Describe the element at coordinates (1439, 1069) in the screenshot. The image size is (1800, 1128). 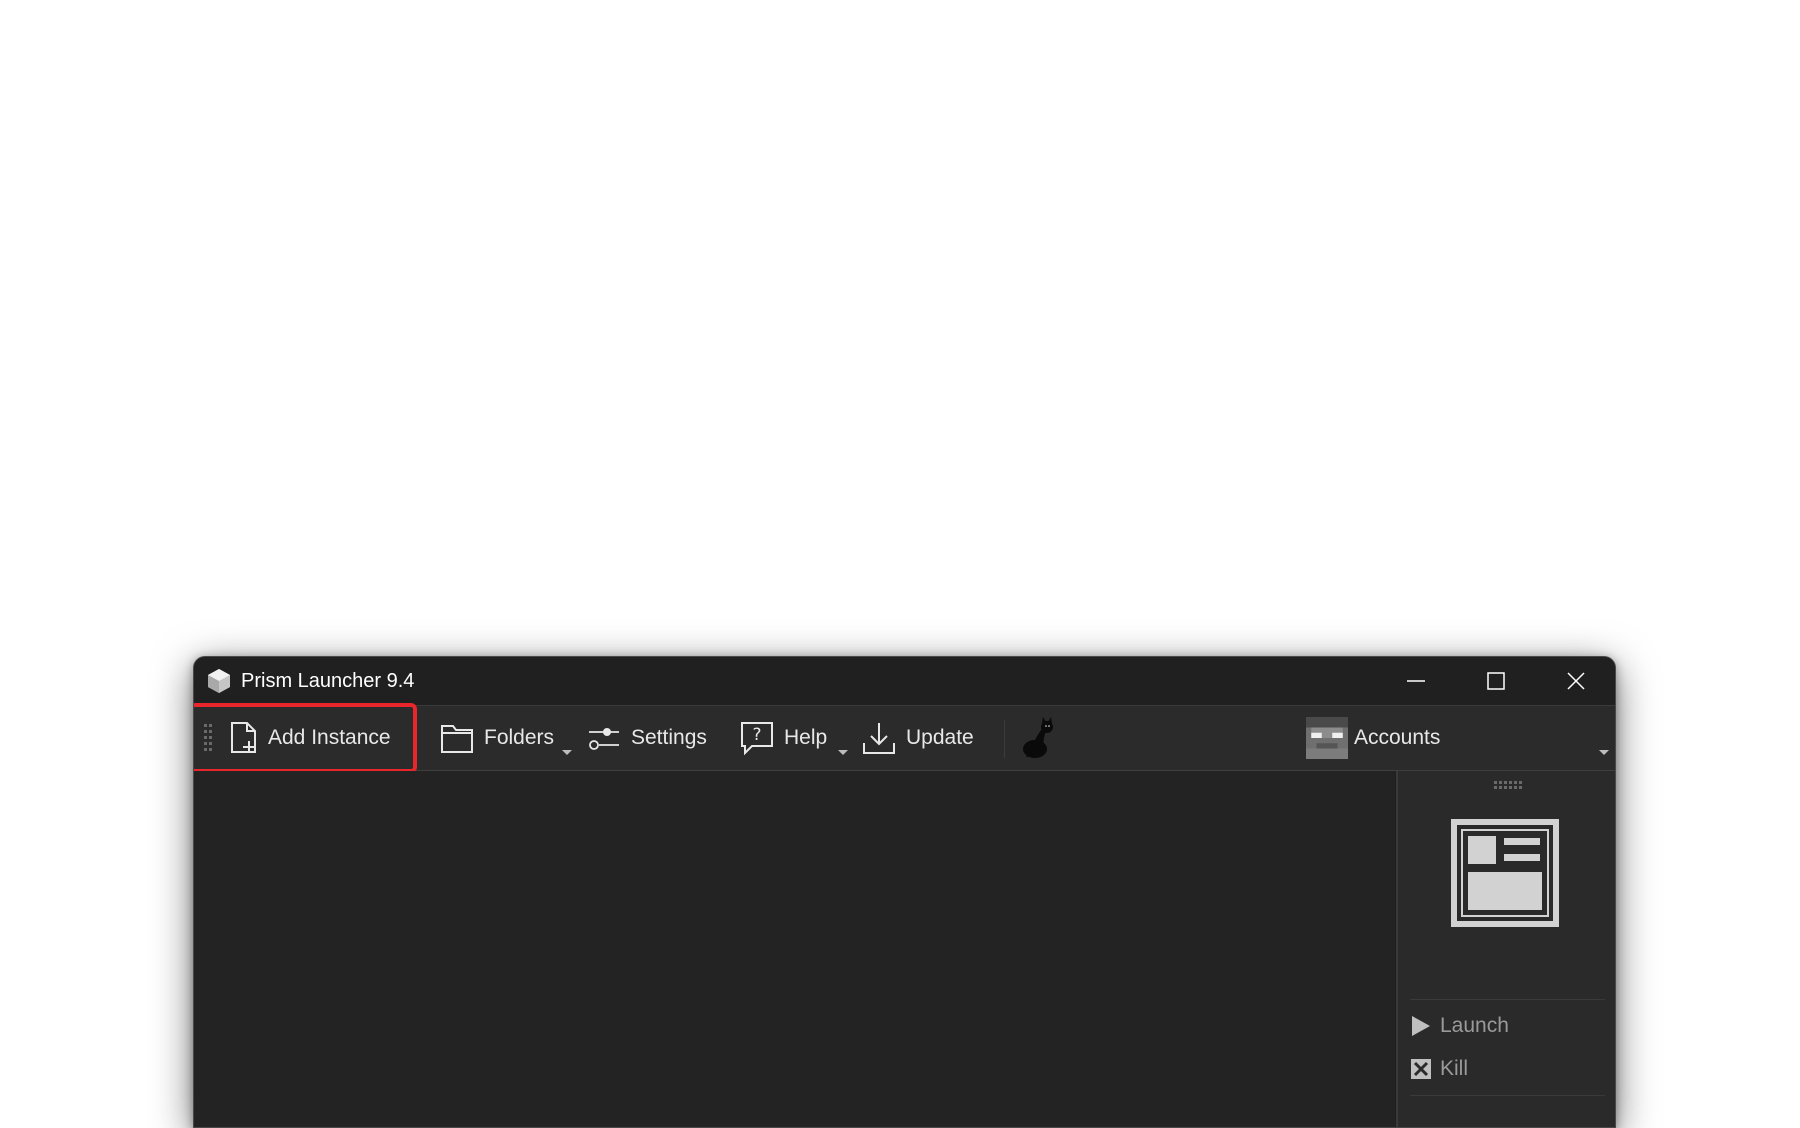
I see `kill-button: Kill` at that location.